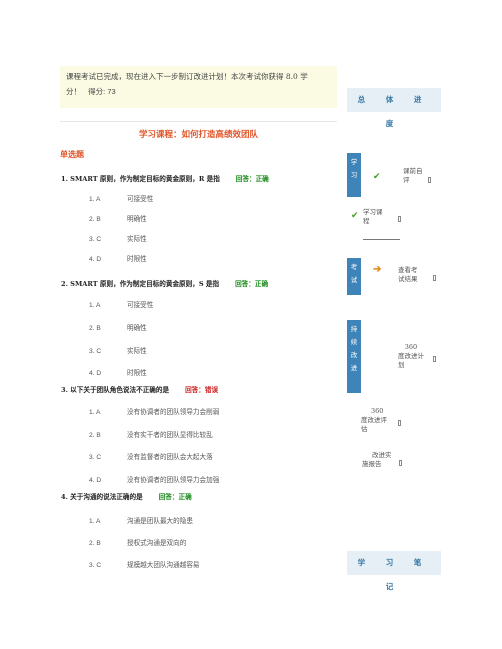 This screenshot has width=502, height=649. I want to click on item-line: 程, so click(366, 221).